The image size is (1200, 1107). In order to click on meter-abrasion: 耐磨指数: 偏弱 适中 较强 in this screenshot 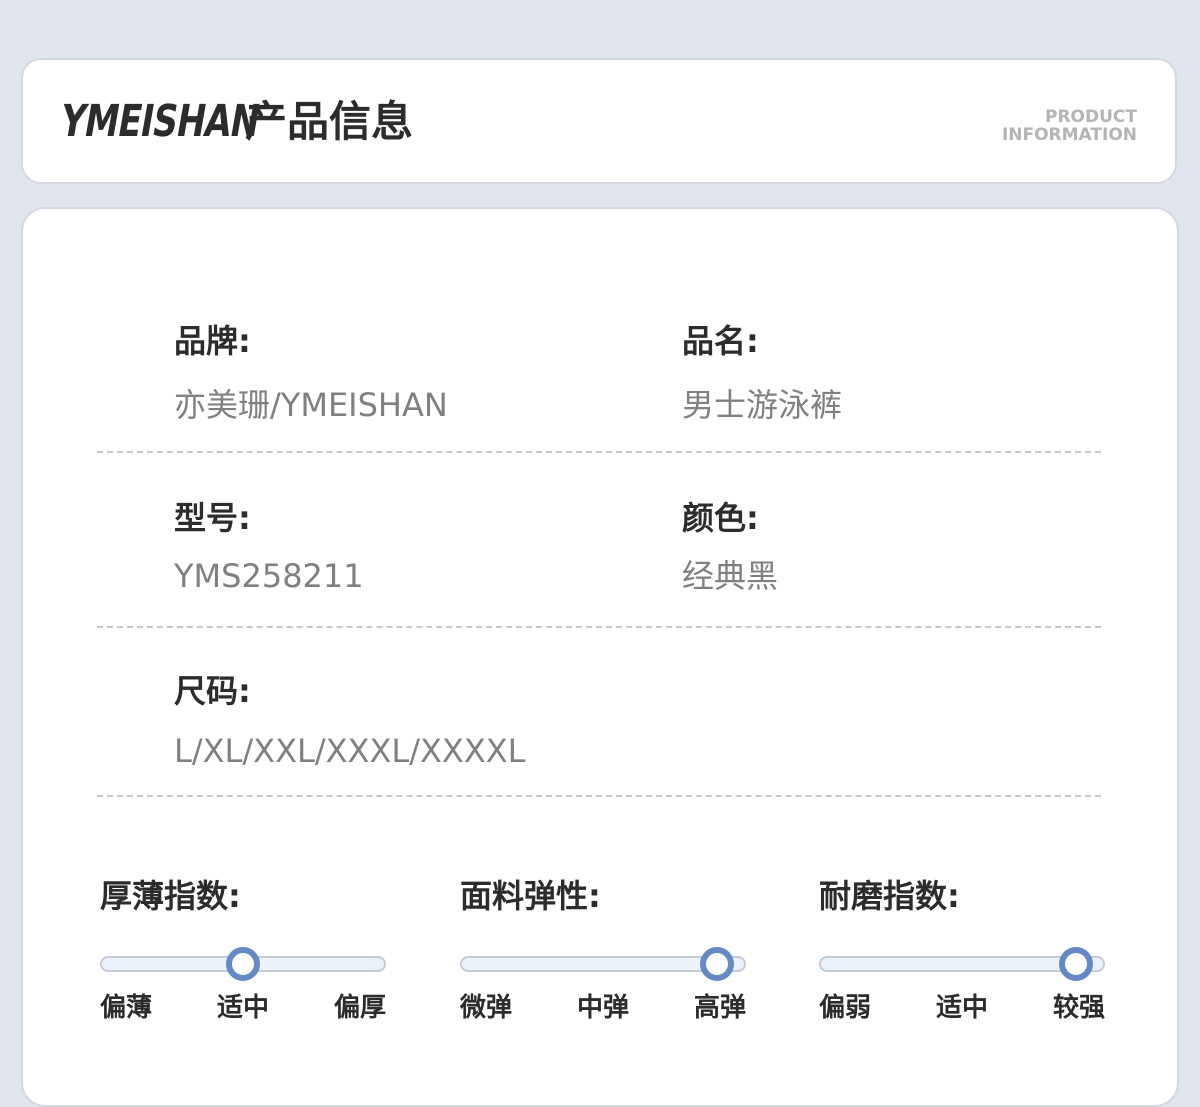, I will do `click(962, 949)`.